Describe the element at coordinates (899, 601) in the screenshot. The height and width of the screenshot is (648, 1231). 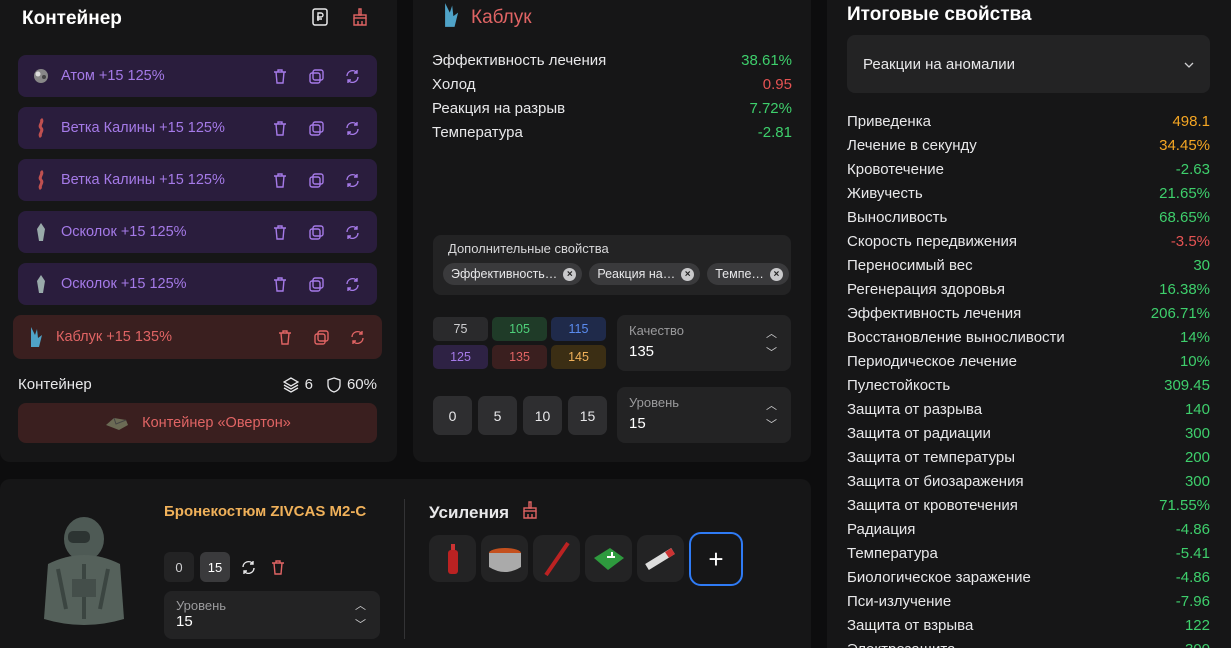
I see `stat-name: Пси-излучение` at that location.